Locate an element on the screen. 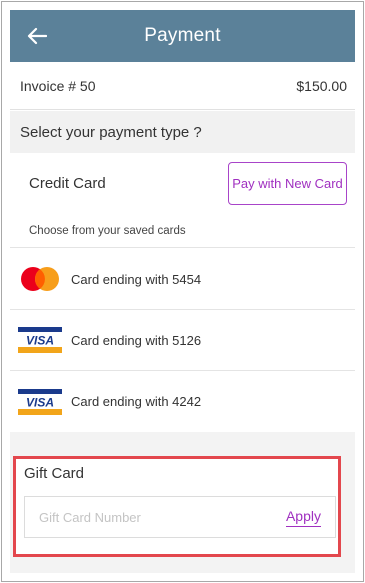  credit-card-label: Credit Card is located at coordinates (67, 183).